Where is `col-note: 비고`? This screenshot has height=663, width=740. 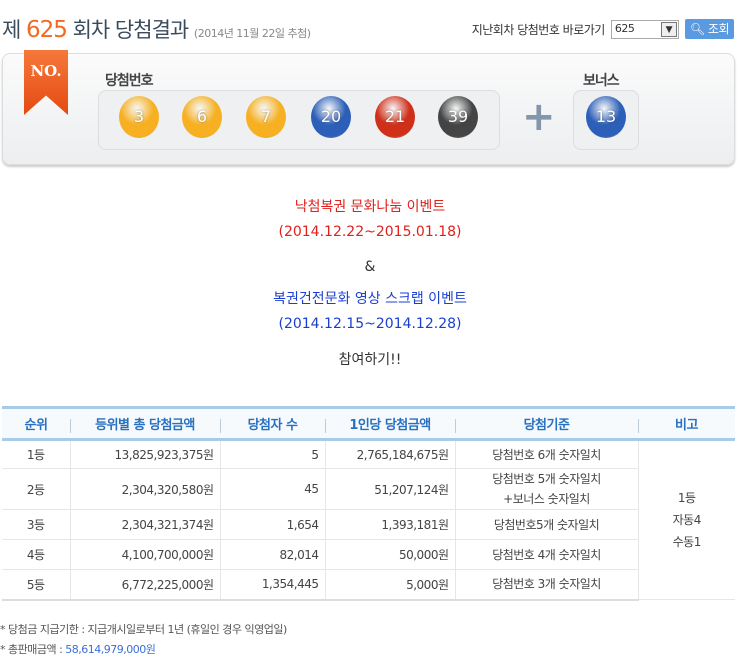
col-note: 비고 is located at coordinates (686, 423).